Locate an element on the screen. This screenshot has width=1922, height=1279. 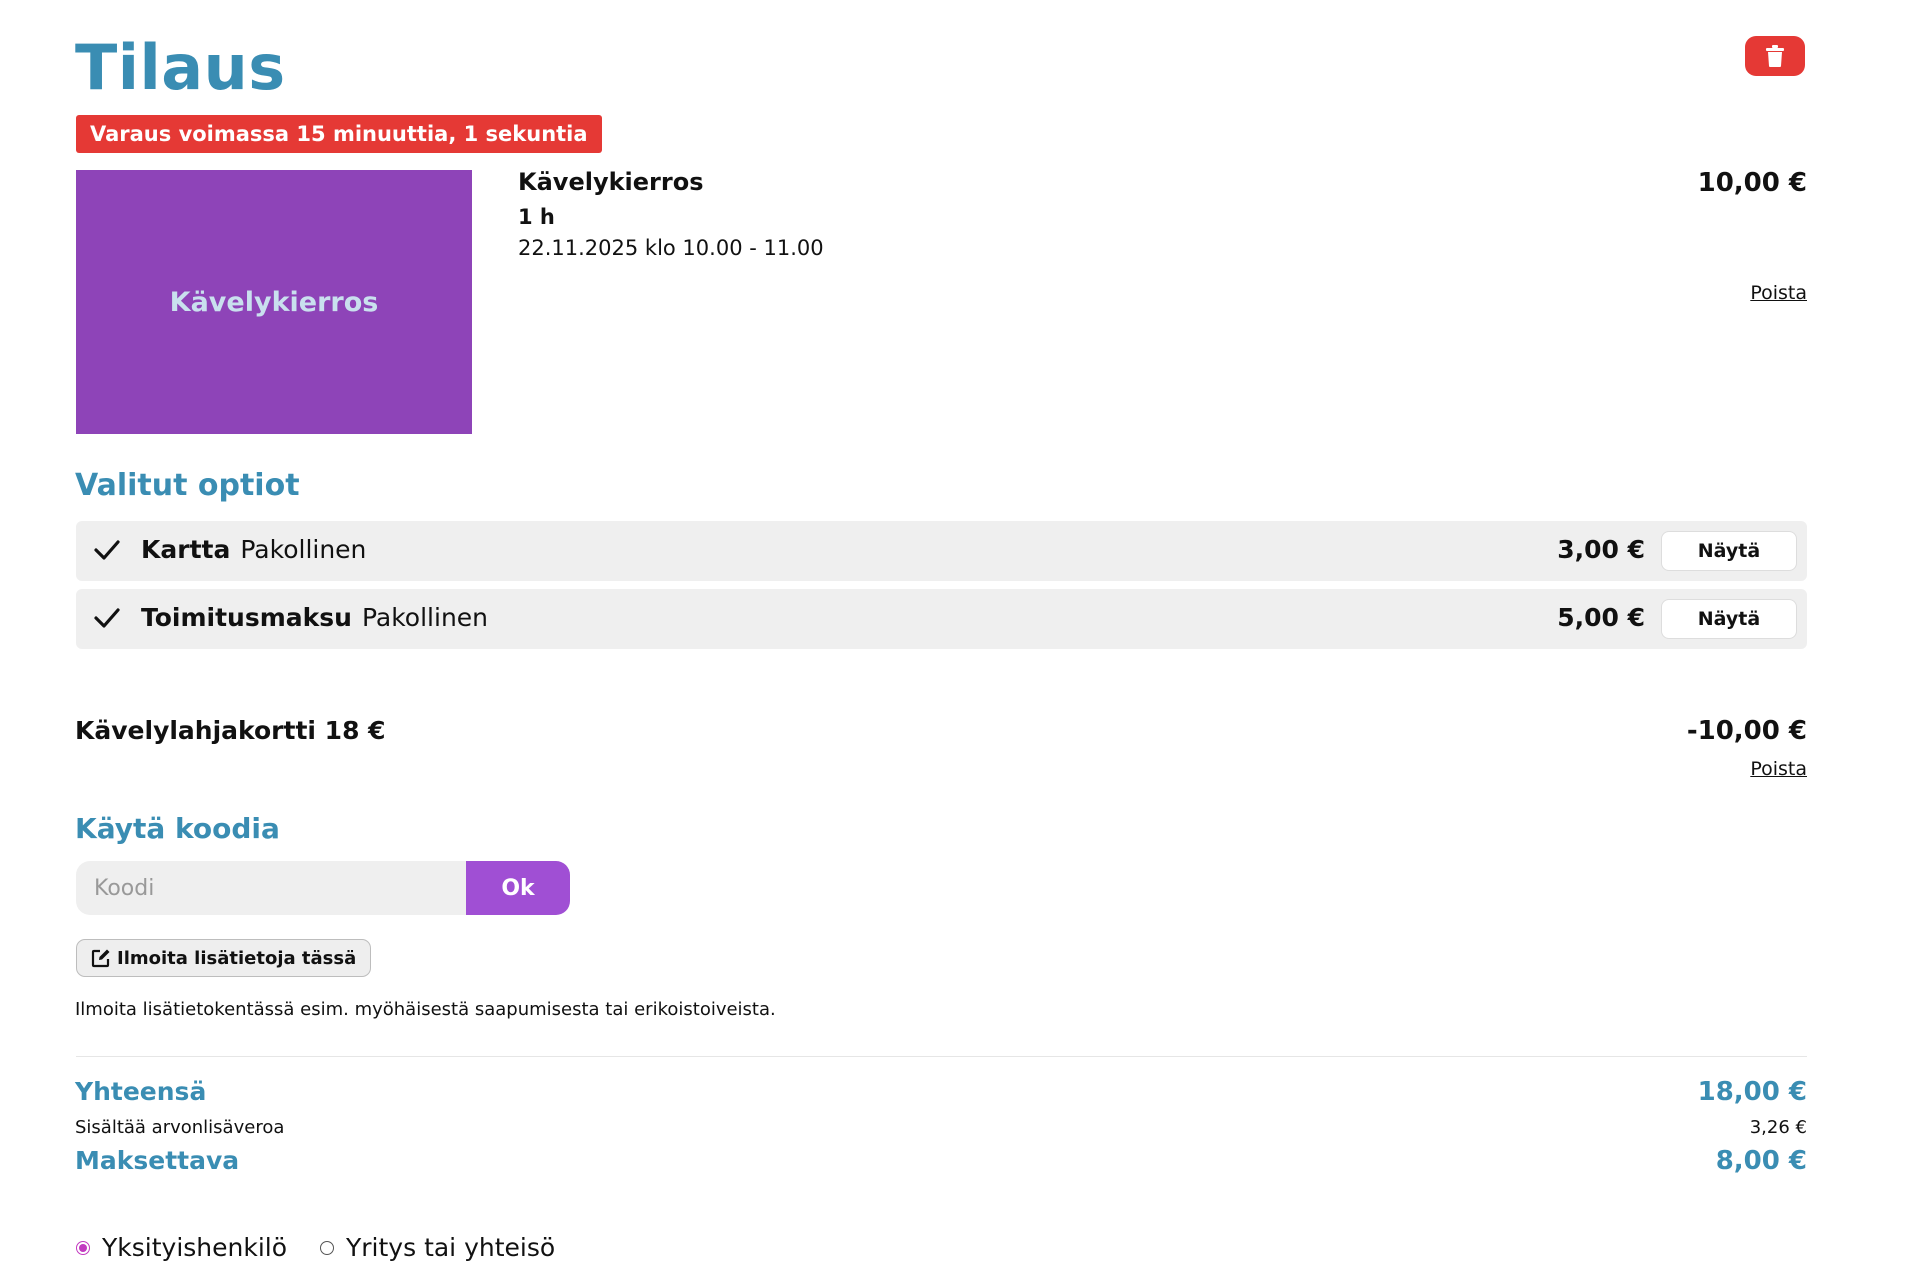
customer-type-company-label: Yritys tai yhteisö is located at coordinates (451, 1247).